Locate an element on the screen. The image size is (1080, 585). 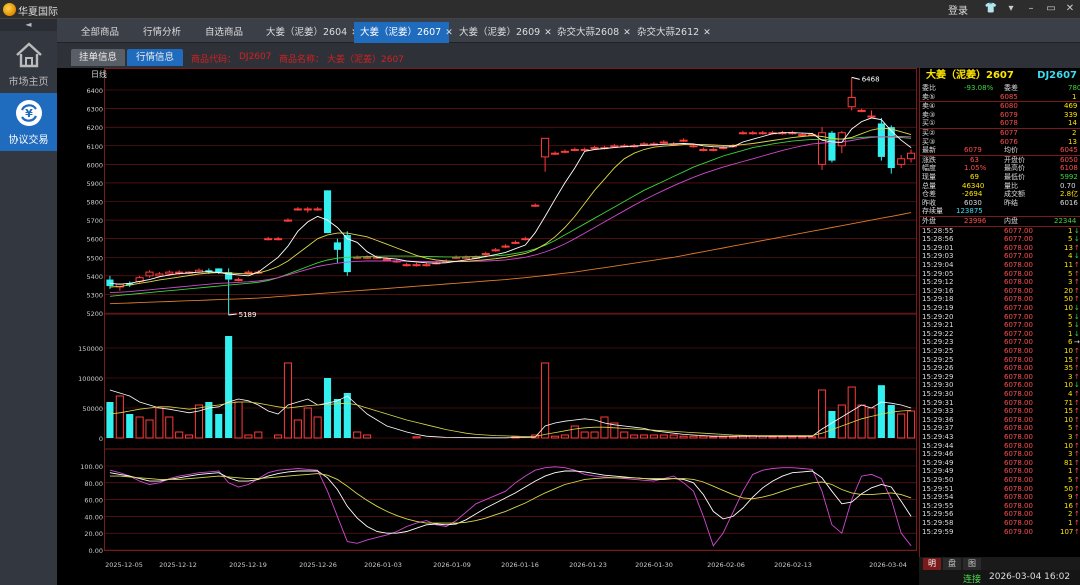
tab-dj2609: 大姜（泥姜）2609 ✕ is located at coordinates (502, 32).